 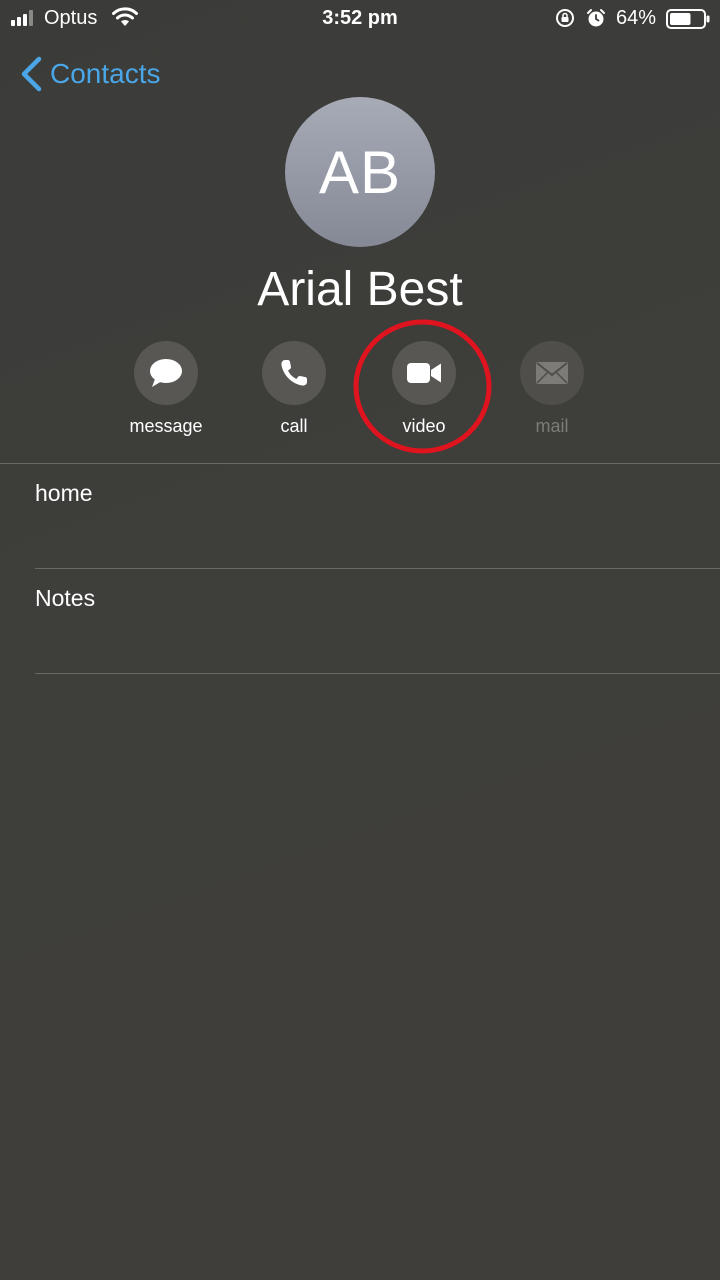 I want to click on message-button: message, so click(x=166, y=389).